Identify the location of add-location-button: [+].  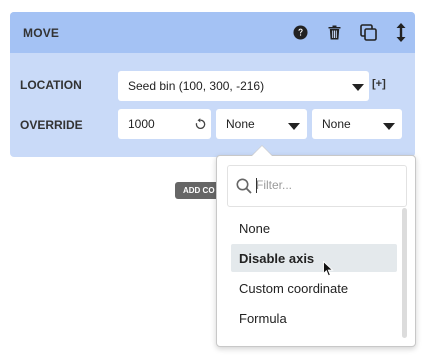
(379, 84).